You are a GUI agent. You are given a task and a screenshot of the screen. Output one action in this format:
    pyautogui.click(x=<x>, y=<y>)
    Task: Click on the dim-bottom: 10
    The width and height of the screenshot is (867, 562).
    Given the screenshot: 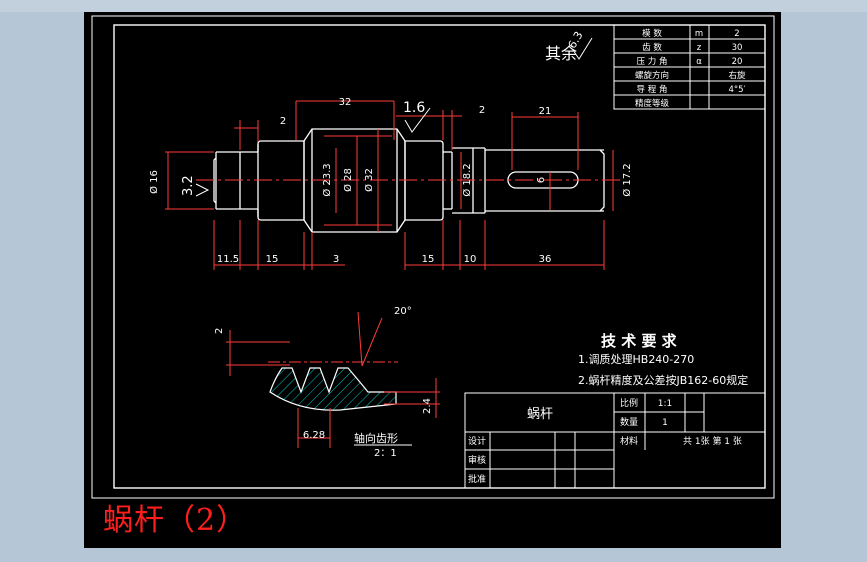 What is the action you would take?
    pyautogui.click(x=470, y=259)
    